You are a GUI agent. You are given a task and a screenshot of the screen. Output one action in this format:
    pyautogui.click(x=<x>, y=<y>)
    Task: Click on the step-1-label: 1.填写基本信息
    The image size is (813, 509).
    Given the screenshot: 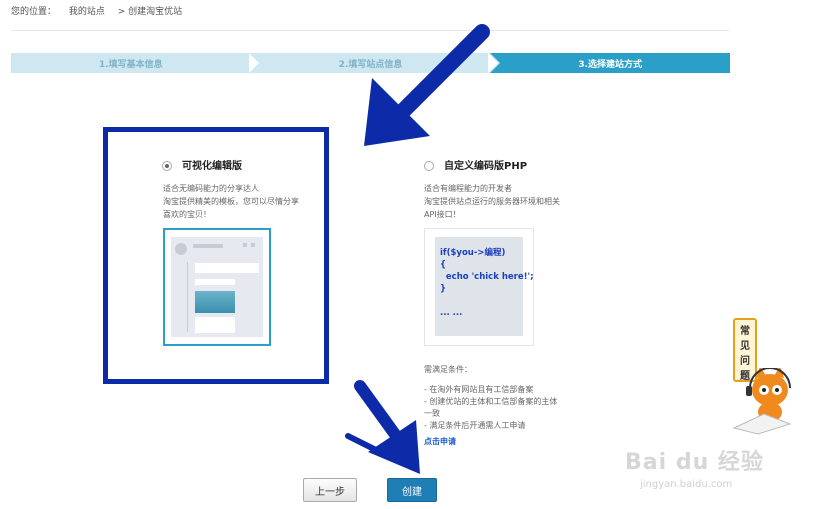 What is the action you would take?
    pyautogui.click(x=130, y=64)
    